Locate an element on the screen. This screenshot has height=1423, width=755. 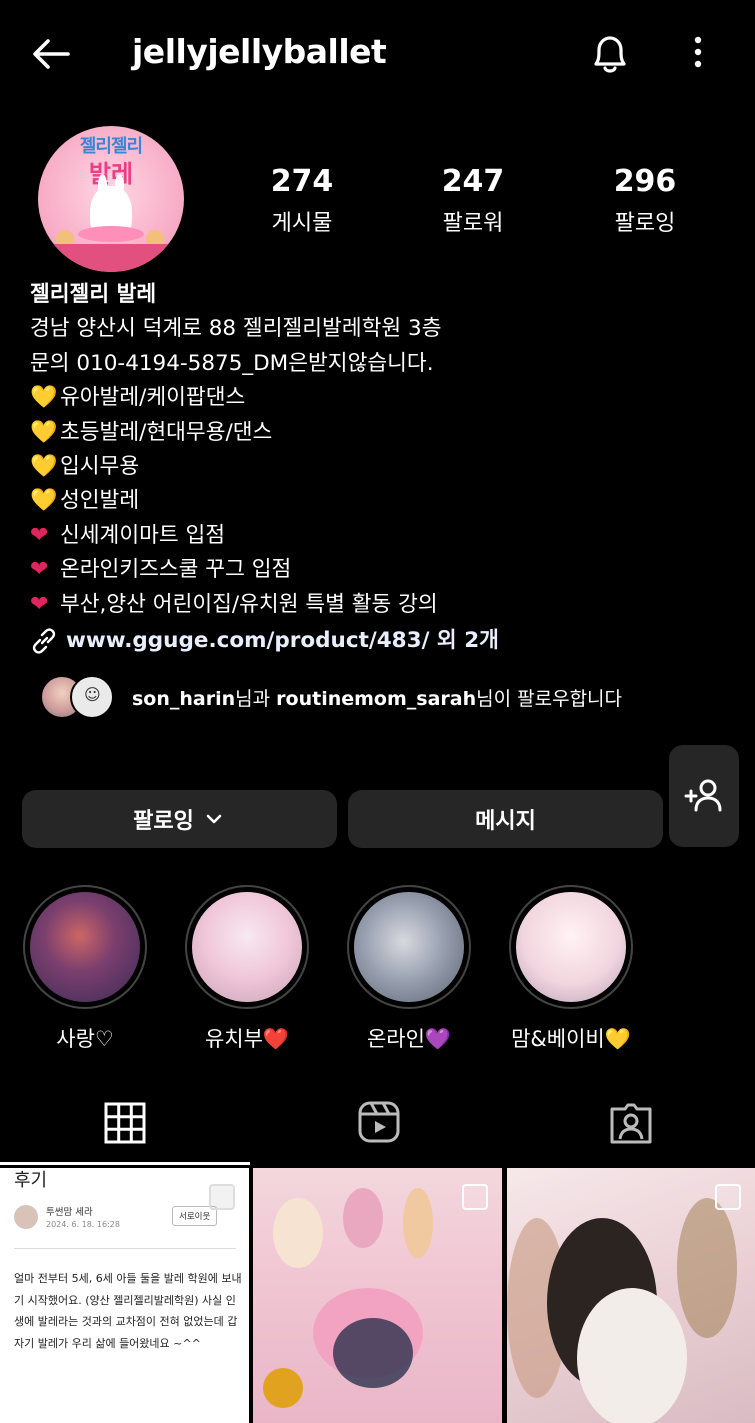
suggest-people-button is located at coordinates (704, 796).